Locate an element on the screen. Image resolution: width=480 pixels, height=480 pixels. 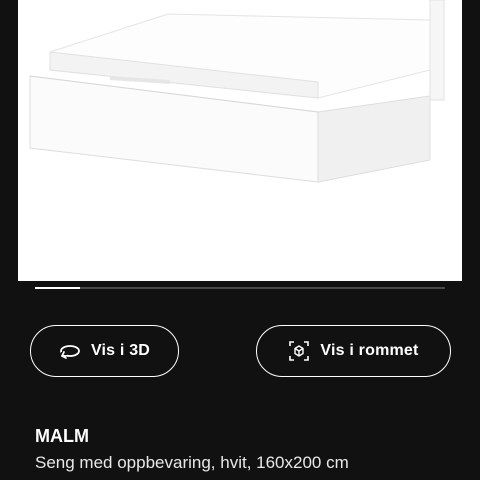
view-in-room-button: Vis i rommet is located at coordinates (353, 351).